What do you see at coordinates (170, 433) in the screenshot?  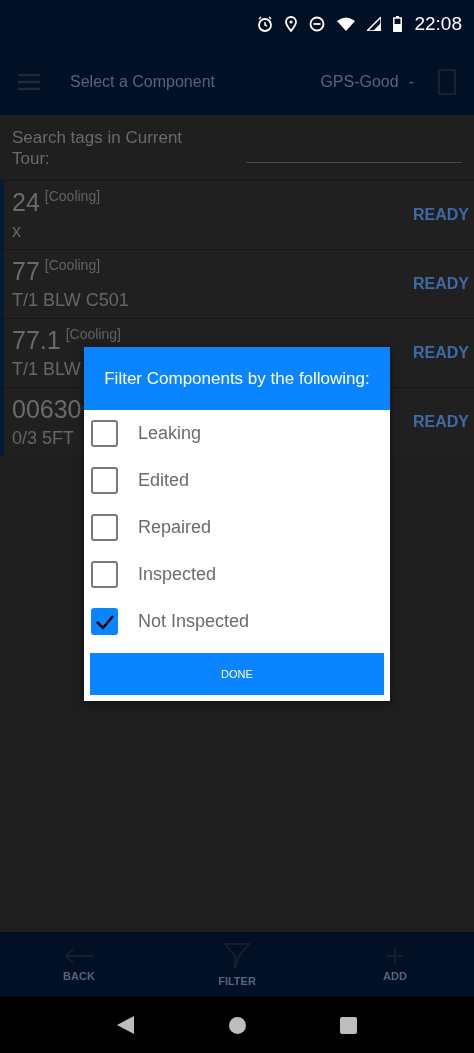 I see `checkbox-label: Leaking` at bounding box center [170, 433].